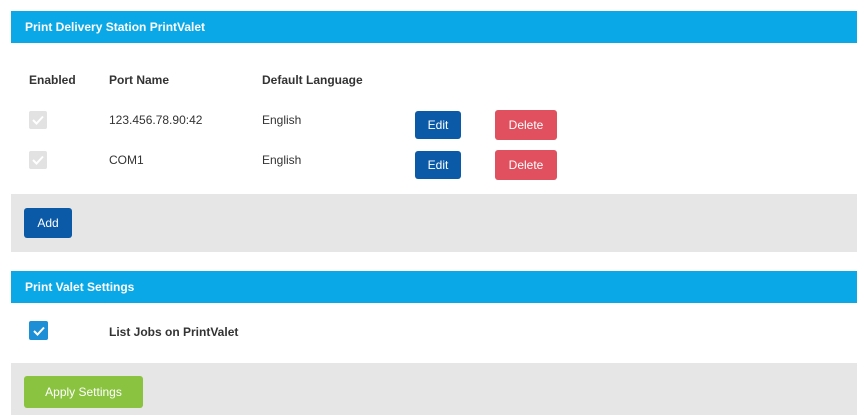  I want to click on column-header-enabled: Enabled, so click(52, 80).